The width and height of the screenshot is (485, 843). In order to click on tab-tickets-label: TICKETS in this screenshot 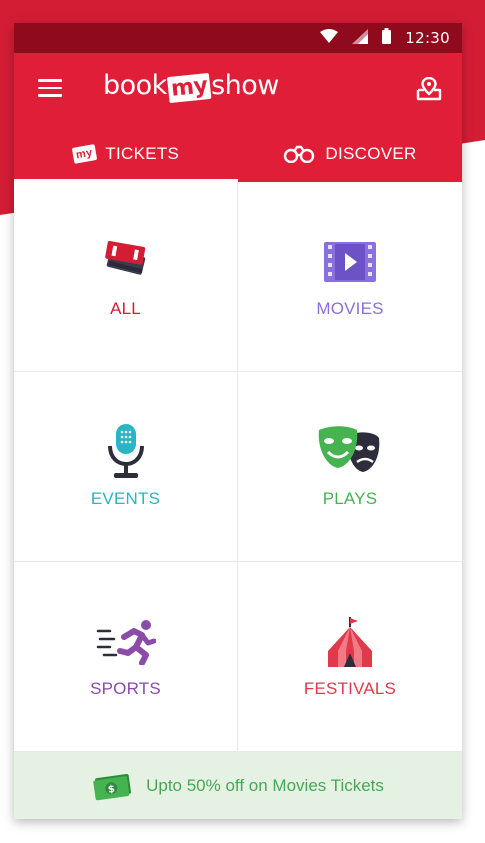, I will do `click(142, 153)`.